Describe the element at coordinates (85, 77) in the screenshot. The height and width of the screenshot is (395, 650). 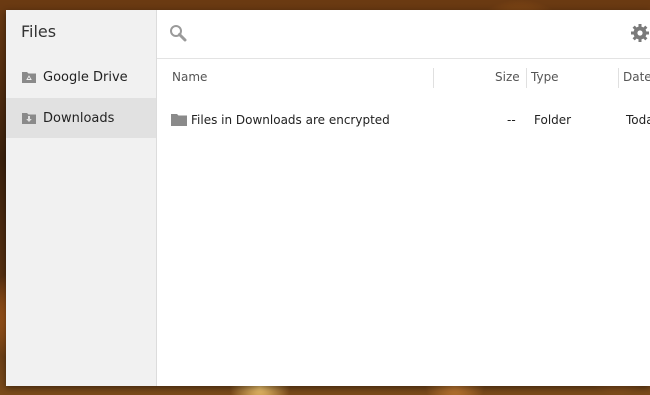
I see `sidebar-item-label: Google Drive` at that location.